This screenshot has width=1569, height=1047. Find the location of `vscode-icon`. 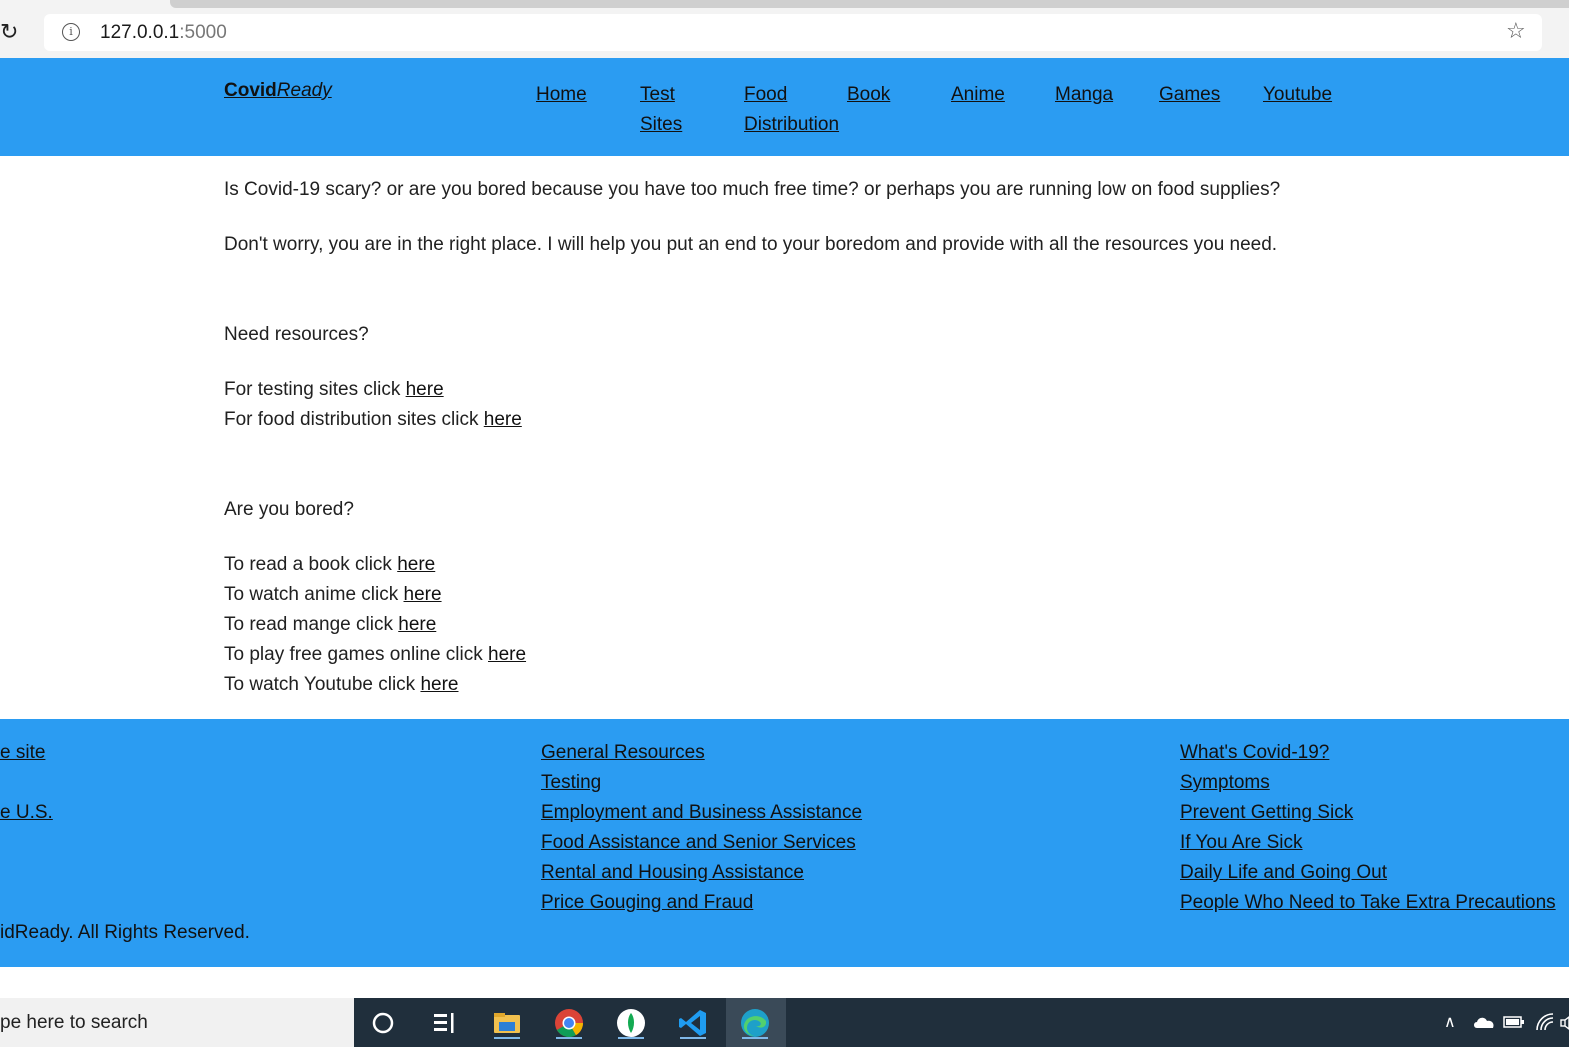

vscode-icon is located at coordinates (693, 1023).